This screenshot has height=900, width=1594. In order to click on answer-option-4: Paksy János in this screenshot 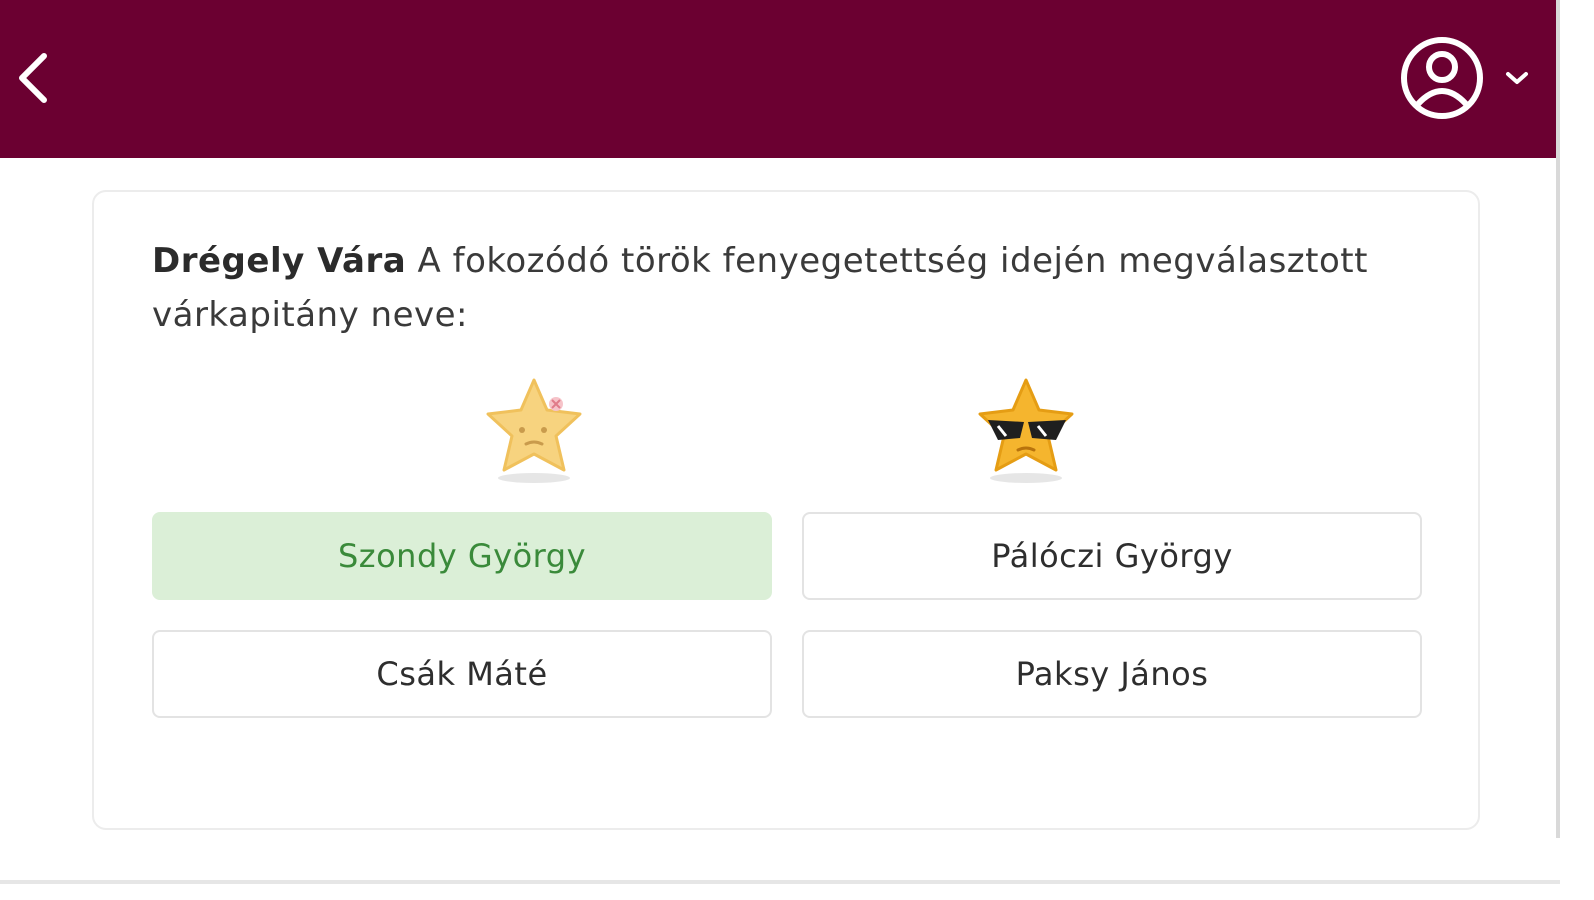, I will do `click(1112, 674)`.